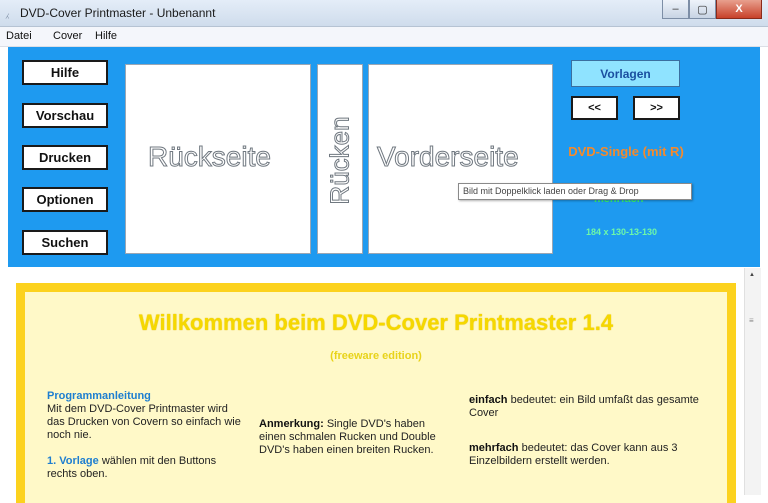  I want to click on menu-hilfe: Hilfe, so click(106, 36).